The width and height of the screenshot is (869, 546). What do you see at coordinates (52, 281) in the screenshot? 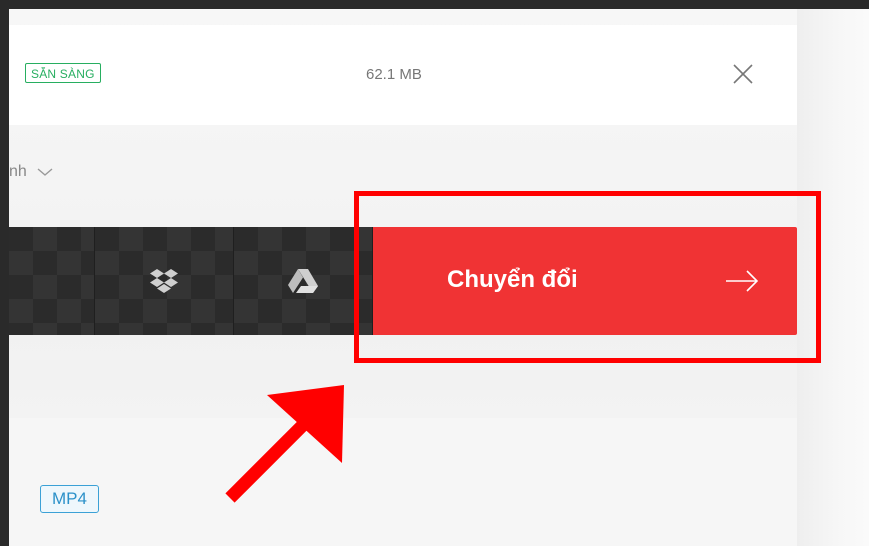
I see `upload-source-tile` at bounding box center [52, 281].